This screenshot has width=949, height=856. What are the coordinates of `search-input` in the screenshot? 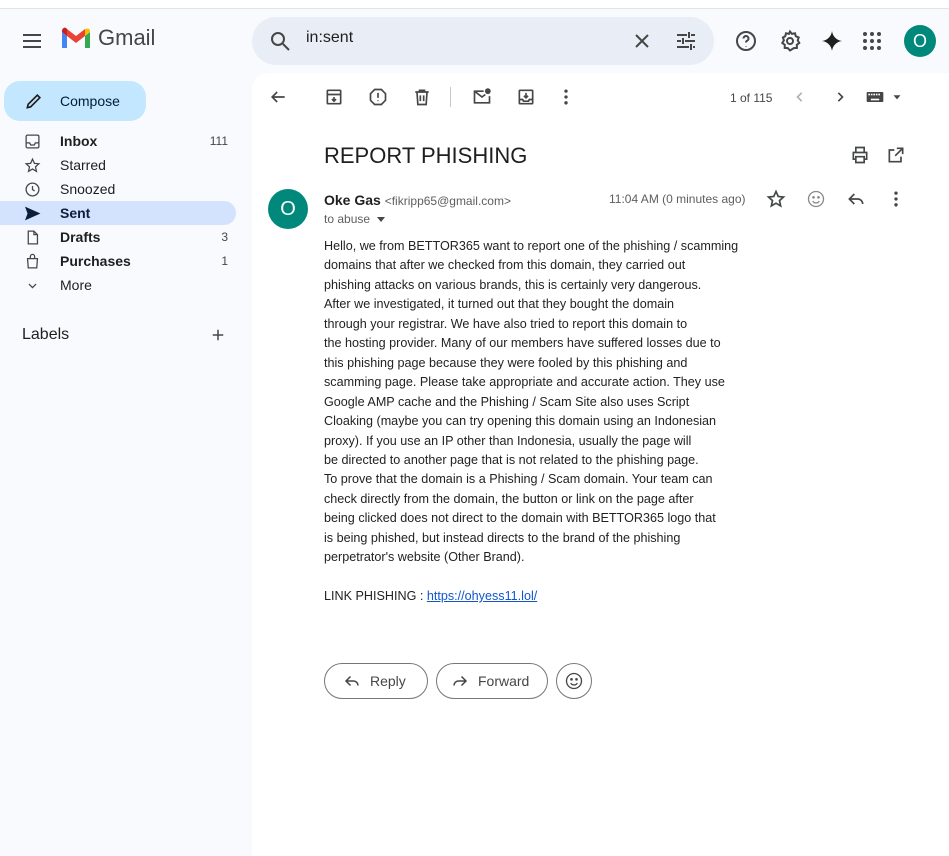 It's located at (456, 38).